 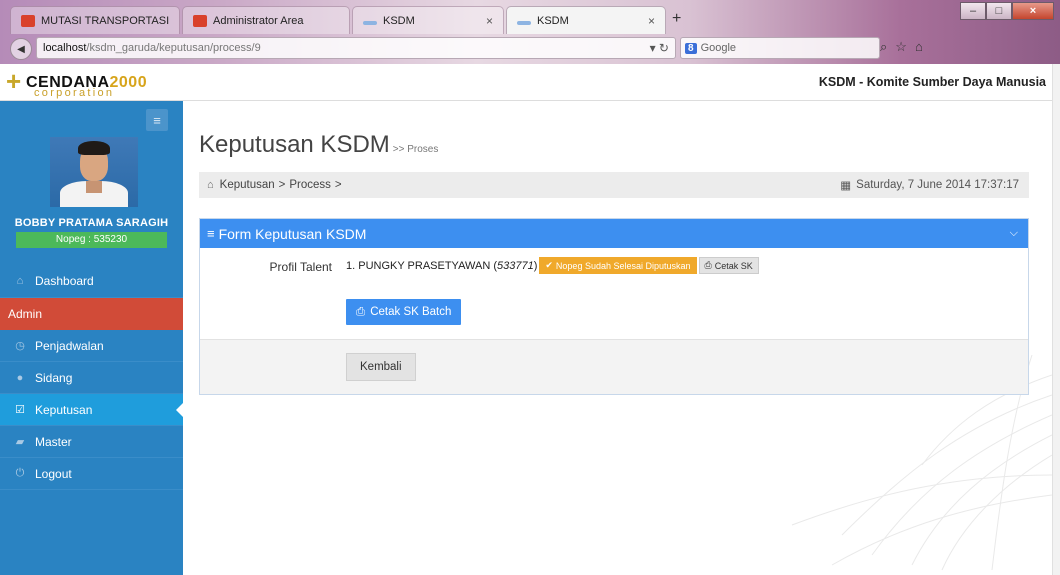 I want to click on url-host: localhost, so click(x=65, y=48).